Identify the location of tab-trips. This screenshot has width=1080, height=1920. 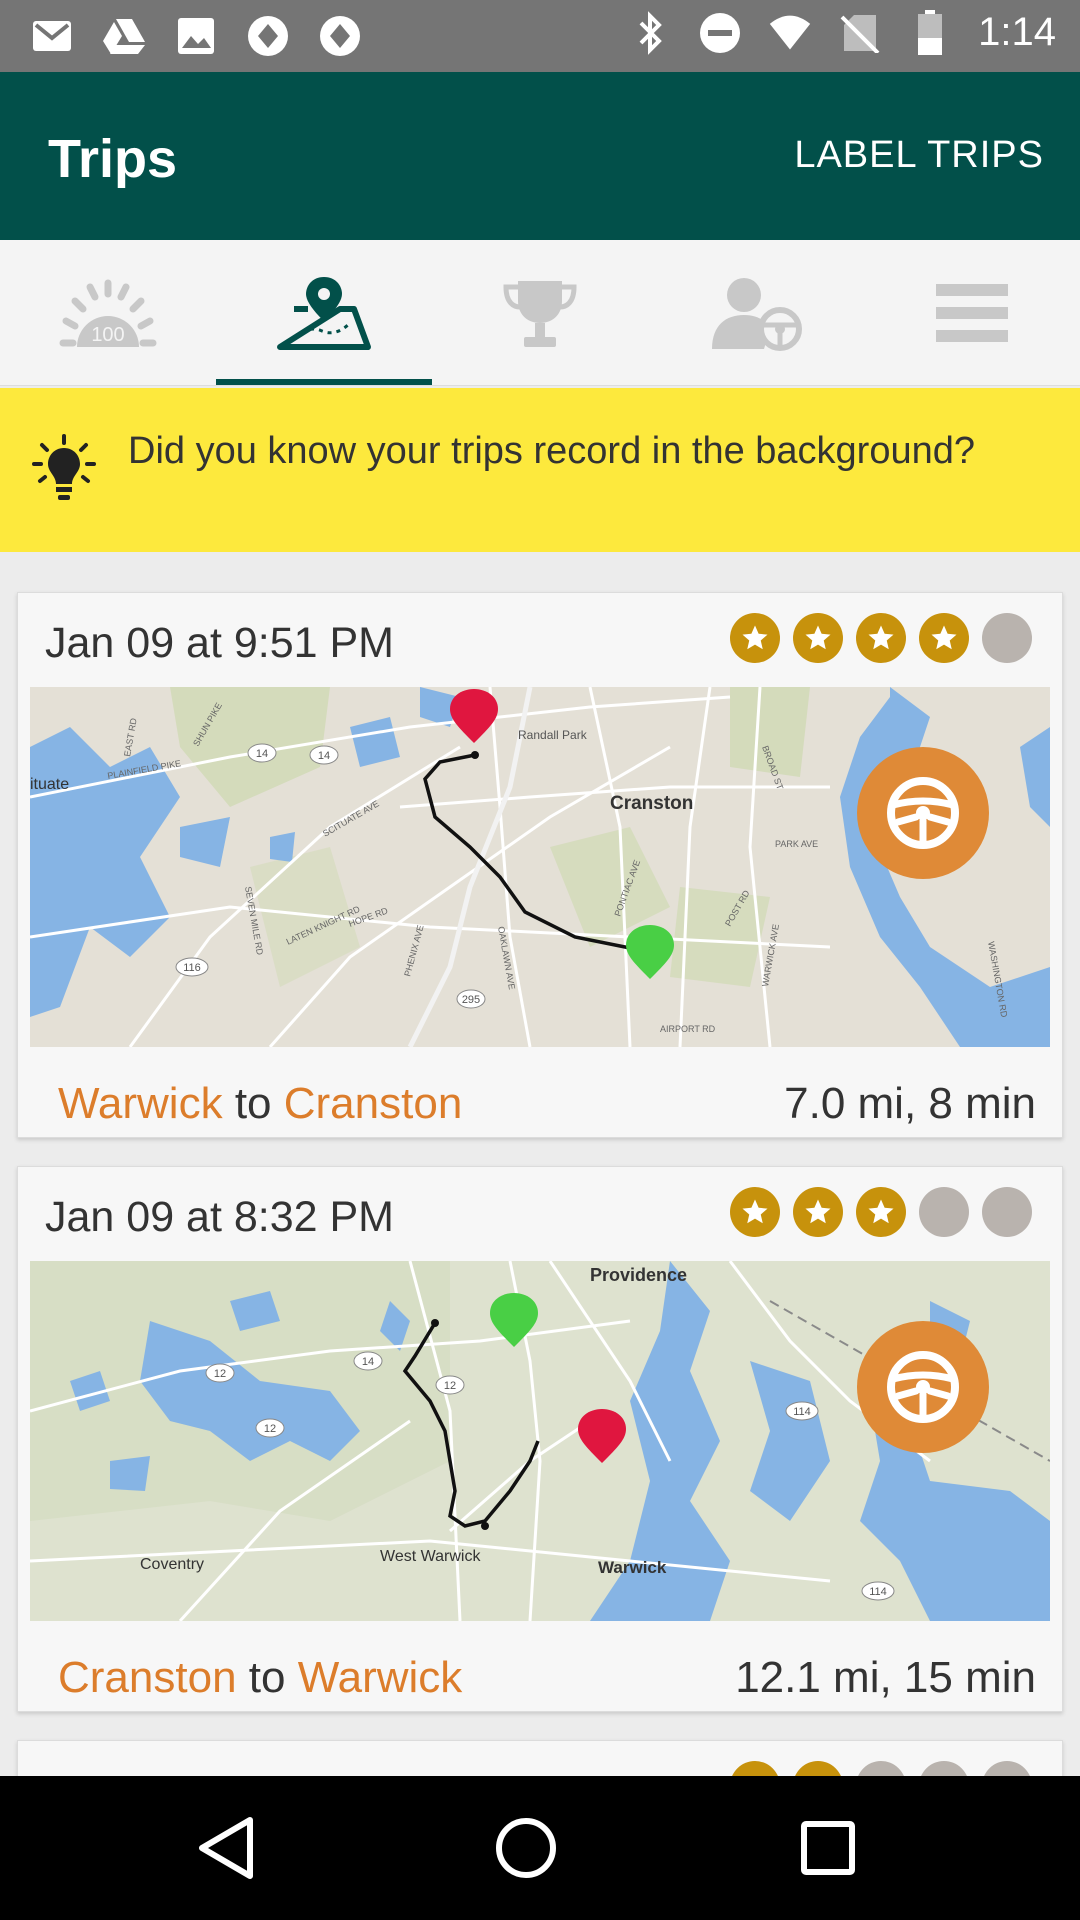
(324, 312).